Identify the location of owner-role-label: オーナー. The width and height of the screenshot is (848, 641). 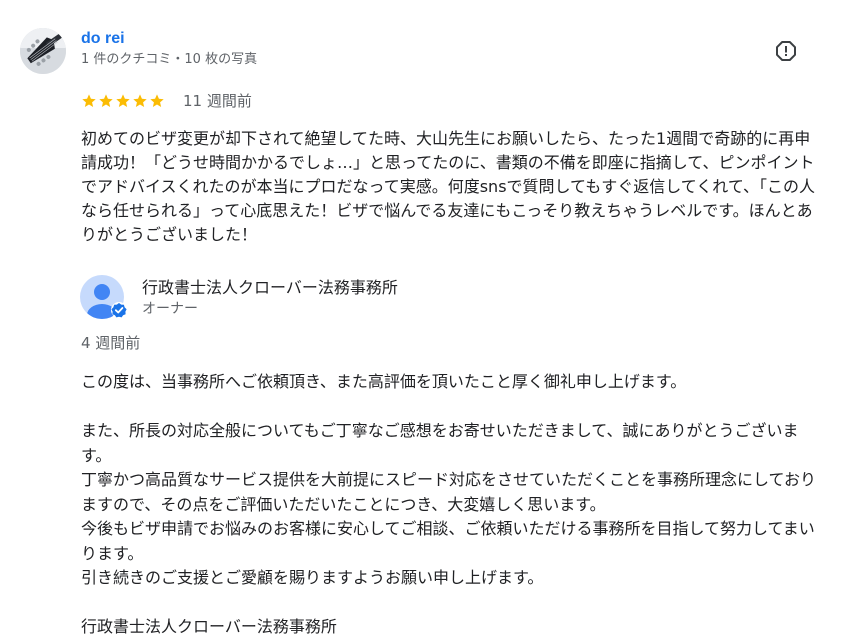
(170, 309).